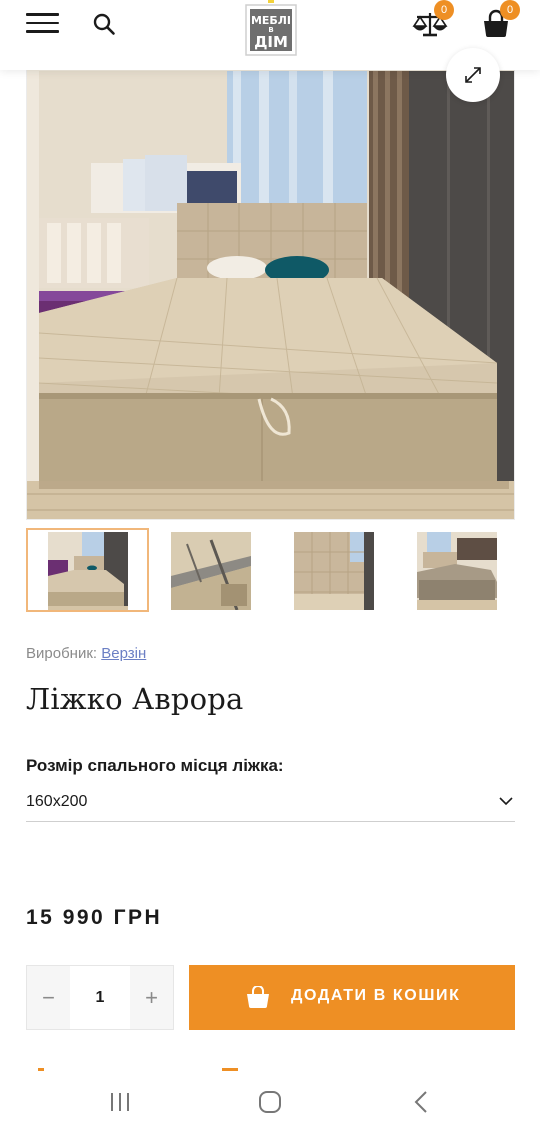 The height and width of the screenshot is (1134, 540). What do you see at coordinates (42, 23) in the screenshot?
I see `hamburger-icon` at bounding box center [42, 23].